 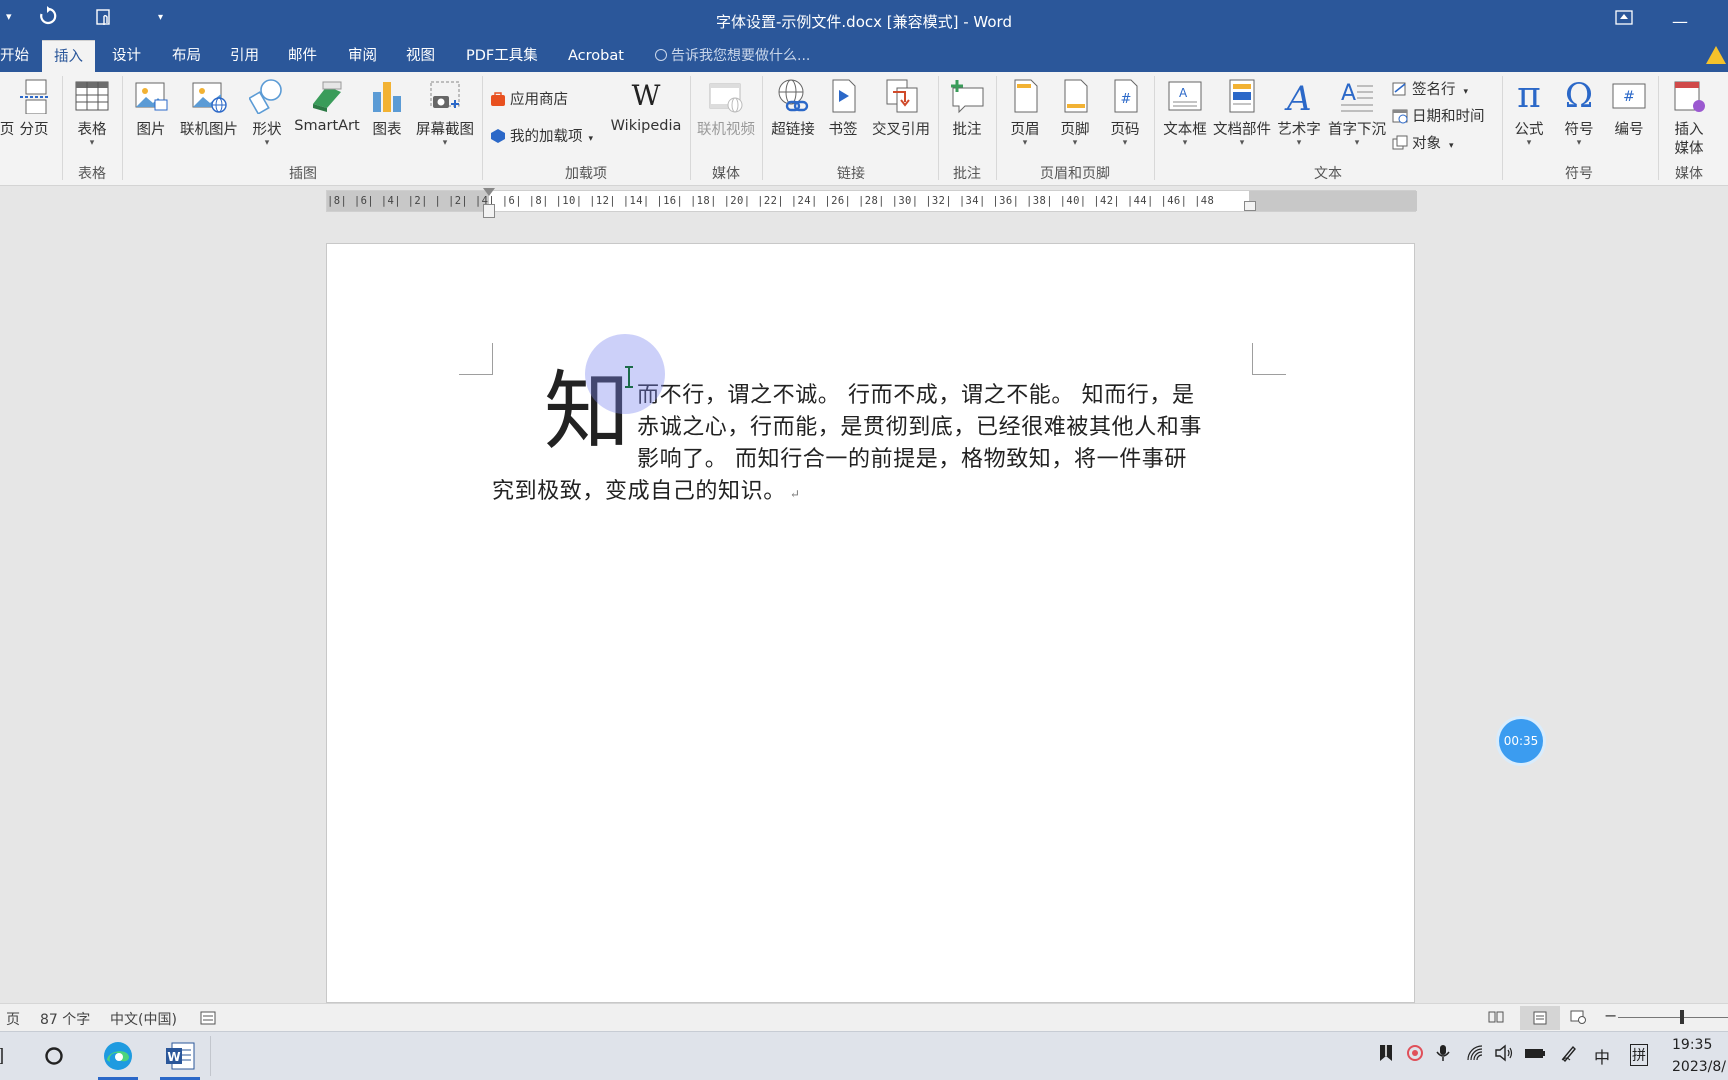 I want to click on pi-icon: π, so click(x=1529, y=95).